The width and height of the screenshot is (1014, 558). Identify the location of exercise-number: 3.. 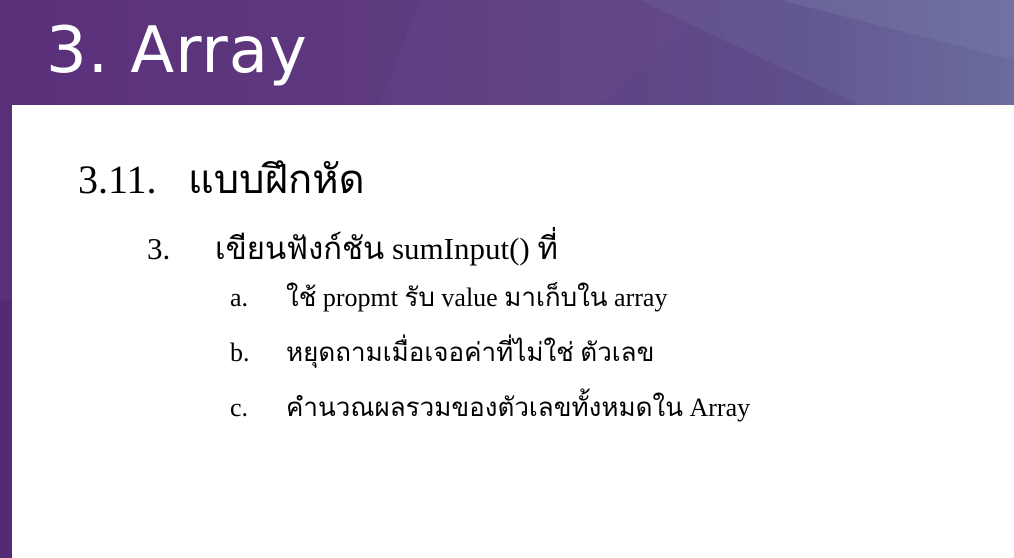
(159, 248).